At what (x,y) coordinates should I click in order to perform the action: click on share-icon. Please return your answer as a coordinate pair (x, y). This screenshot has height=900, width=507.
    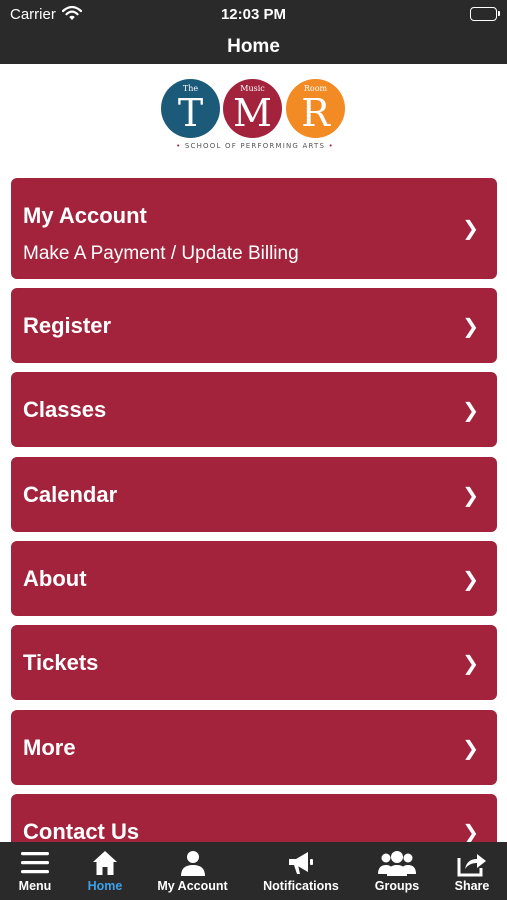
    Looking at the image, I should click on (472, 864).